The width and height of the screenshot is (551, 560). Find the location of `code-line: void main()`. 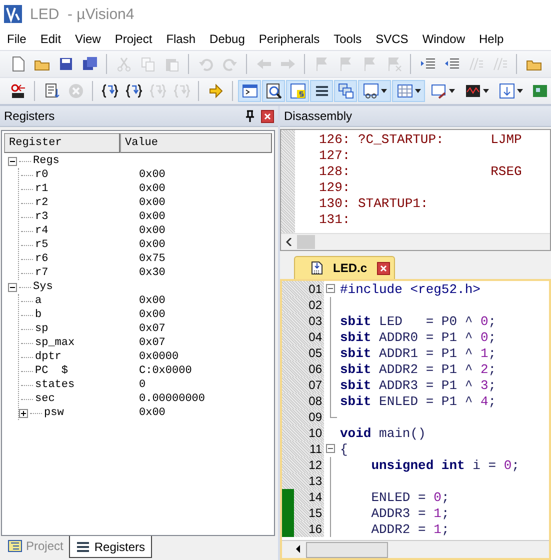

code-line: void main() is located at coordinates (382, 433).